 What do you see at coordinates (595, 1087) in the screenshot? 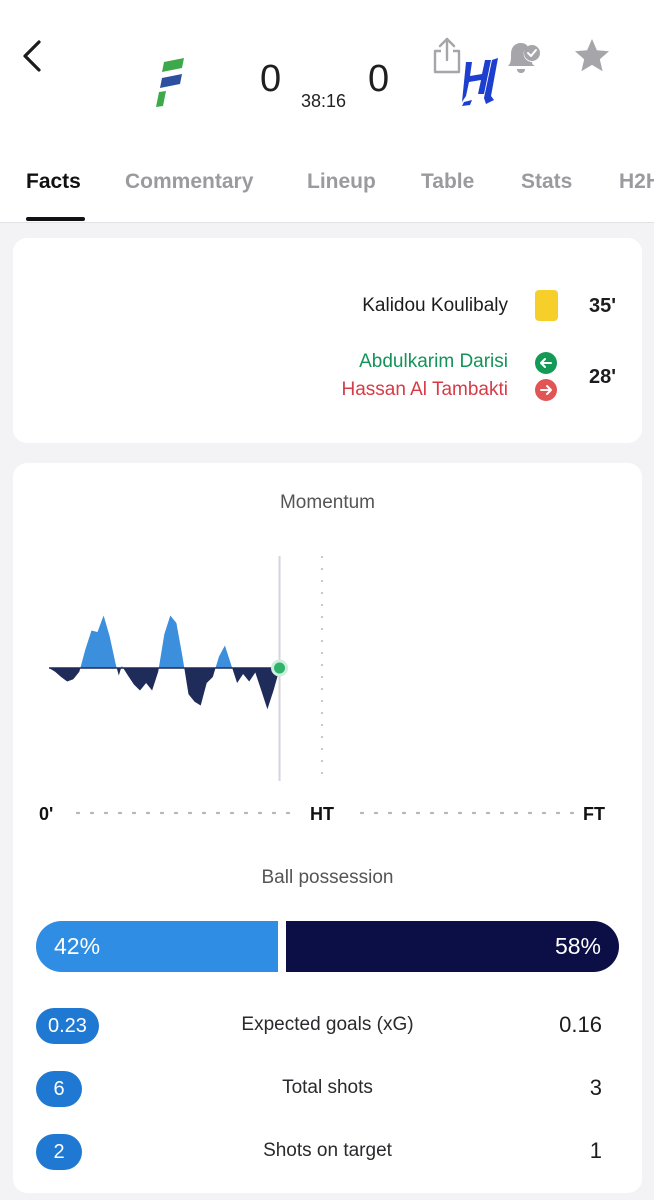
I see `stat-away-value: 3` at bounding box center [595, 1087].